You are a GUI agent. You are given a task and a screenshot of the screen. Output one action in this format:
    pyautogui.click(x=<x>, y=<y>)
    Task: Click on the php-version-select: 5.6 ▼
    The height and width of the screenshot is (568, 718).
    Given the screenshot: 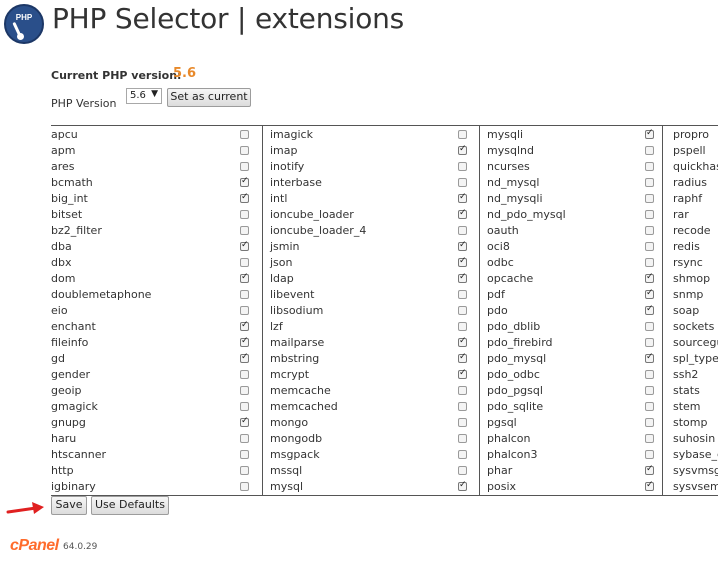 What is the action you would take?
    pyautogui.click(x=144, y=96)
    